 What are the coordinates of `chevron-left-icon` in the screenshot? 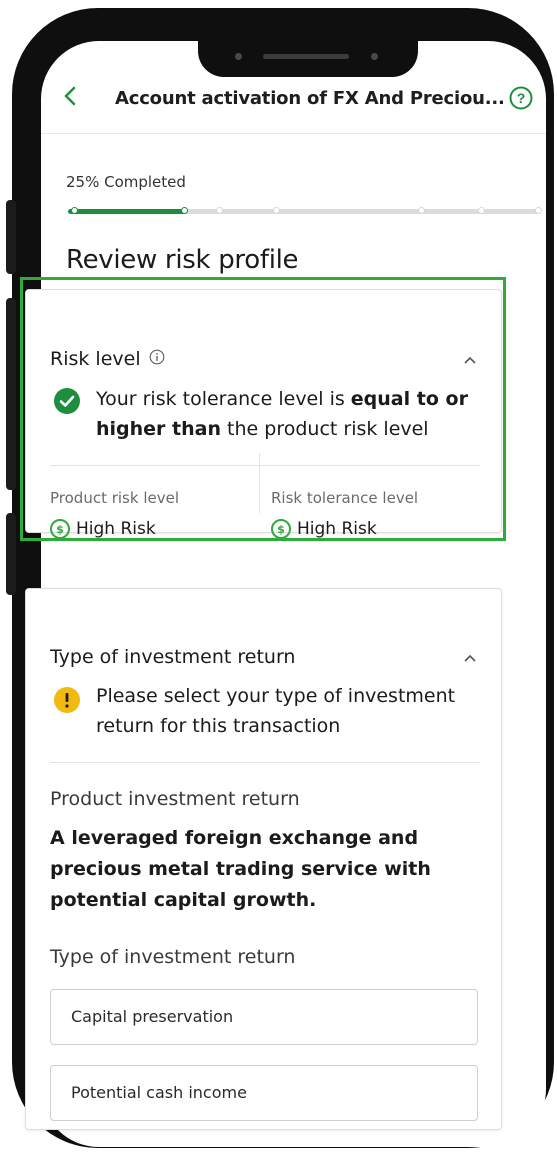 It's located at (70, 98).